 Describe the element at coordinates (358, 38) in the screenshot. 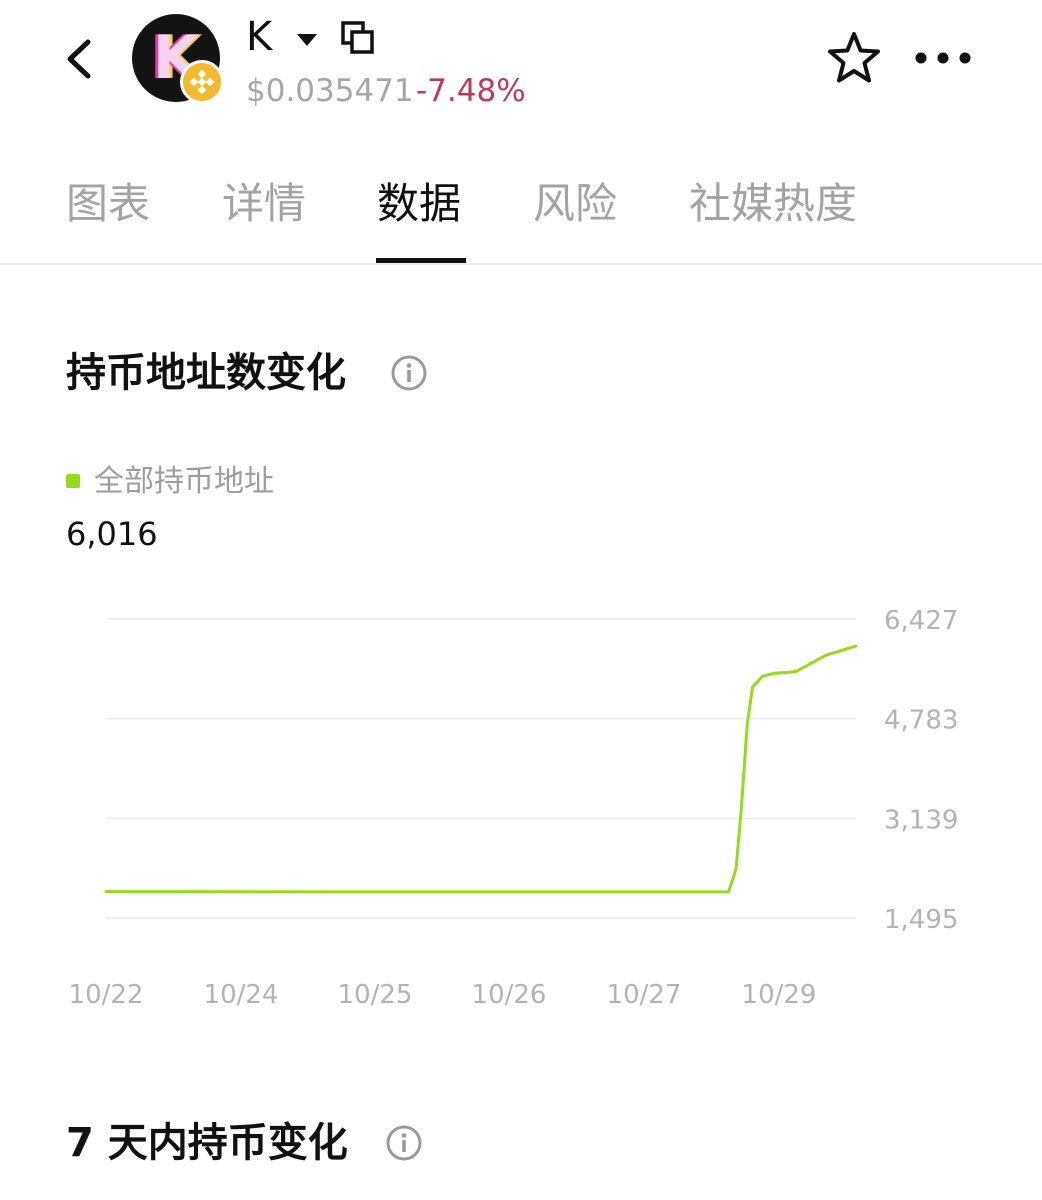

I see `copy-icon` at that location.